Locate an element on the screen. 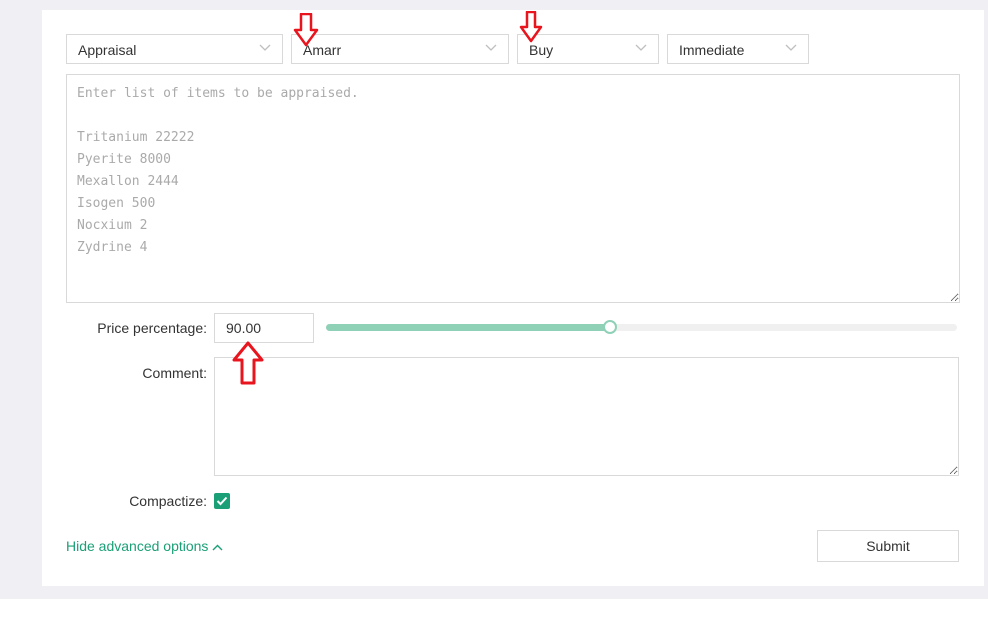 Image resolution: width=988 pixels, height=641 pixels. order-type-select-value: Buy is located at coordinates (541, 50).